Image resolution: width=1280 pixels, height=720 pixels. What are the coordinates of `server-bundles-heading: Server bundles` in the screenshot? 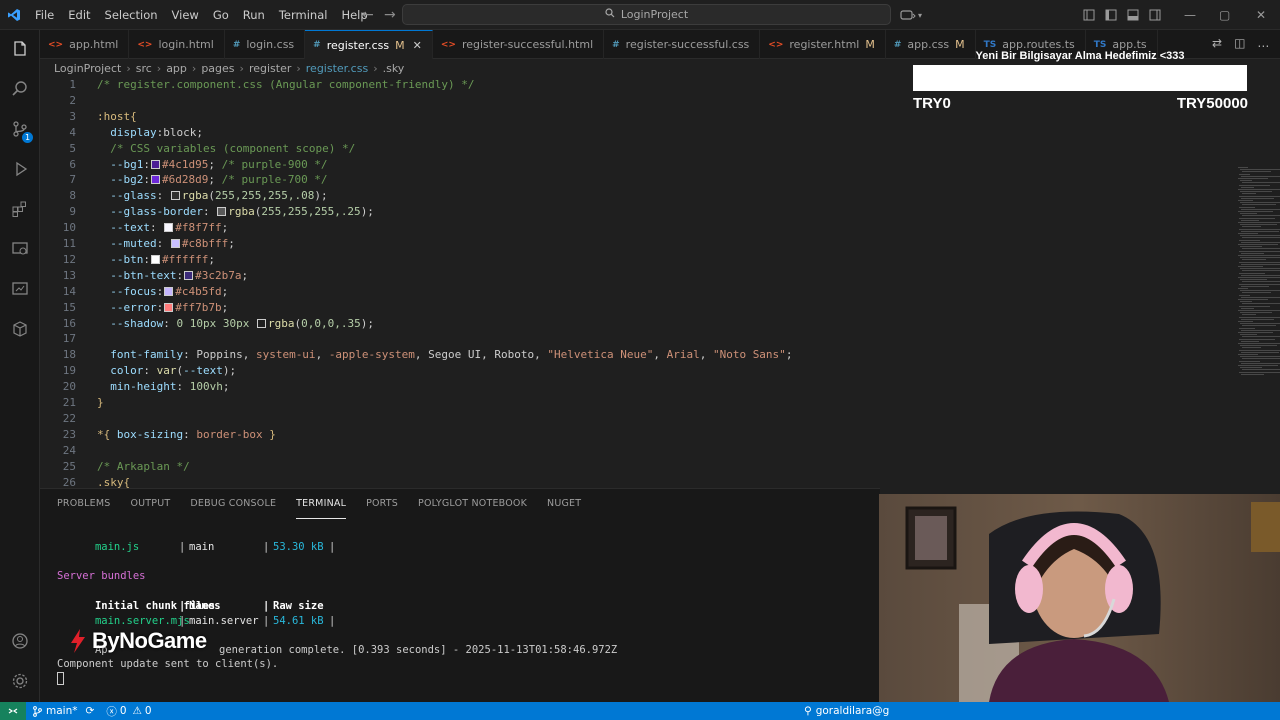 It's located at (101, 576).